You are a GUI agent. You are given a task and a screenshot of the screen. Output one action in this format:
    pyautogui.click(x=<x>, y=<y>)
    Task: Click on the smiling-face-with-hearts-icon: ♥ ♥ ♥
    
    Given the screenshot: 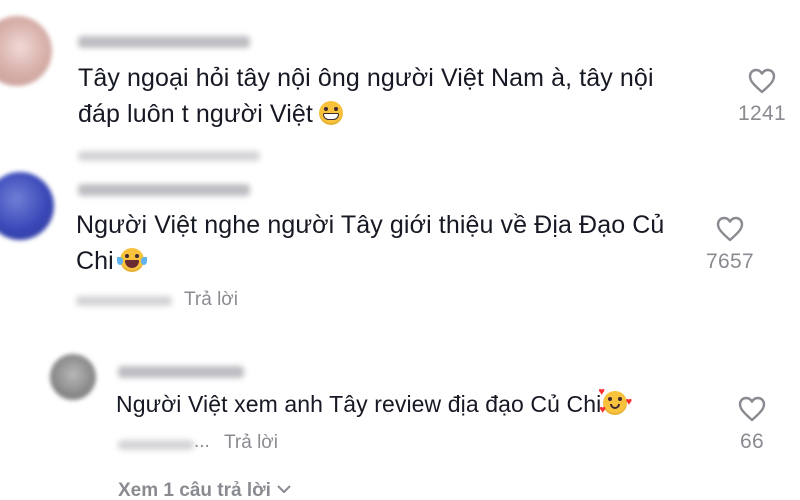 What is the action you would take?
    pyautogui.click(x=615, y=401)
    